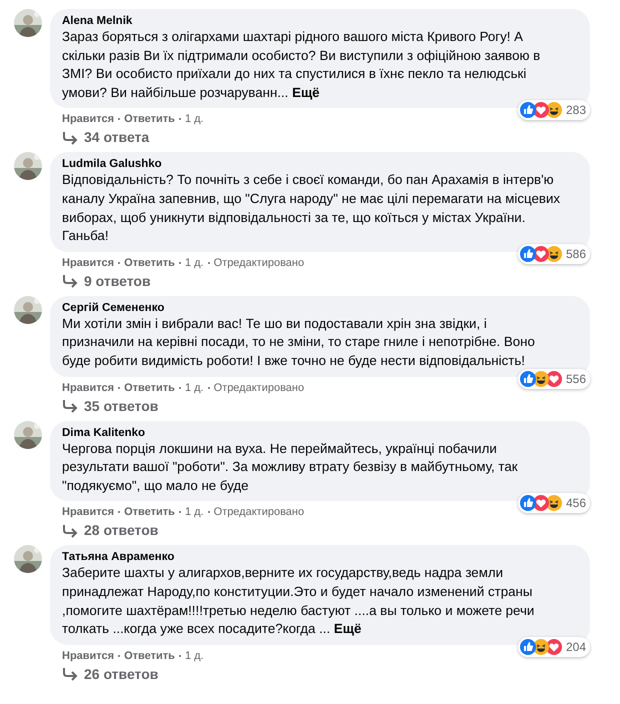  Describe the element at coordinates (290, 467) in the screenshot. I see `comment-text: Чергова порція локшини на вуха. Не переймайтесь, українці побачили результати вашої "роботи". За можливу втрату безвізу в майбутньому, так "подякуємо", що мало не буде` at that location.